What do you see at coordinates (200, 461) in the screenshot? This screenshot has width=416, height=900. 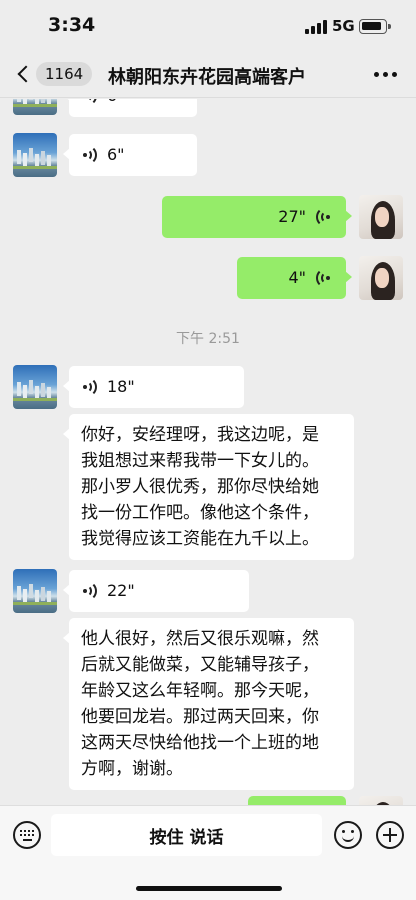 I see `transcript-line: 我姐想过来帮我带一下女儿的。` at bounding box center [200, 461].